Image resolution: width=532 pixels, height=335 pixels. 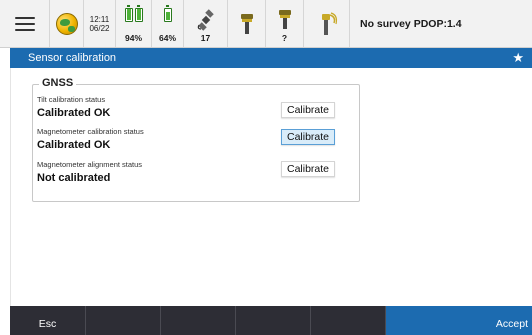 I want to click on menu-button, so click(x=25, y=23).